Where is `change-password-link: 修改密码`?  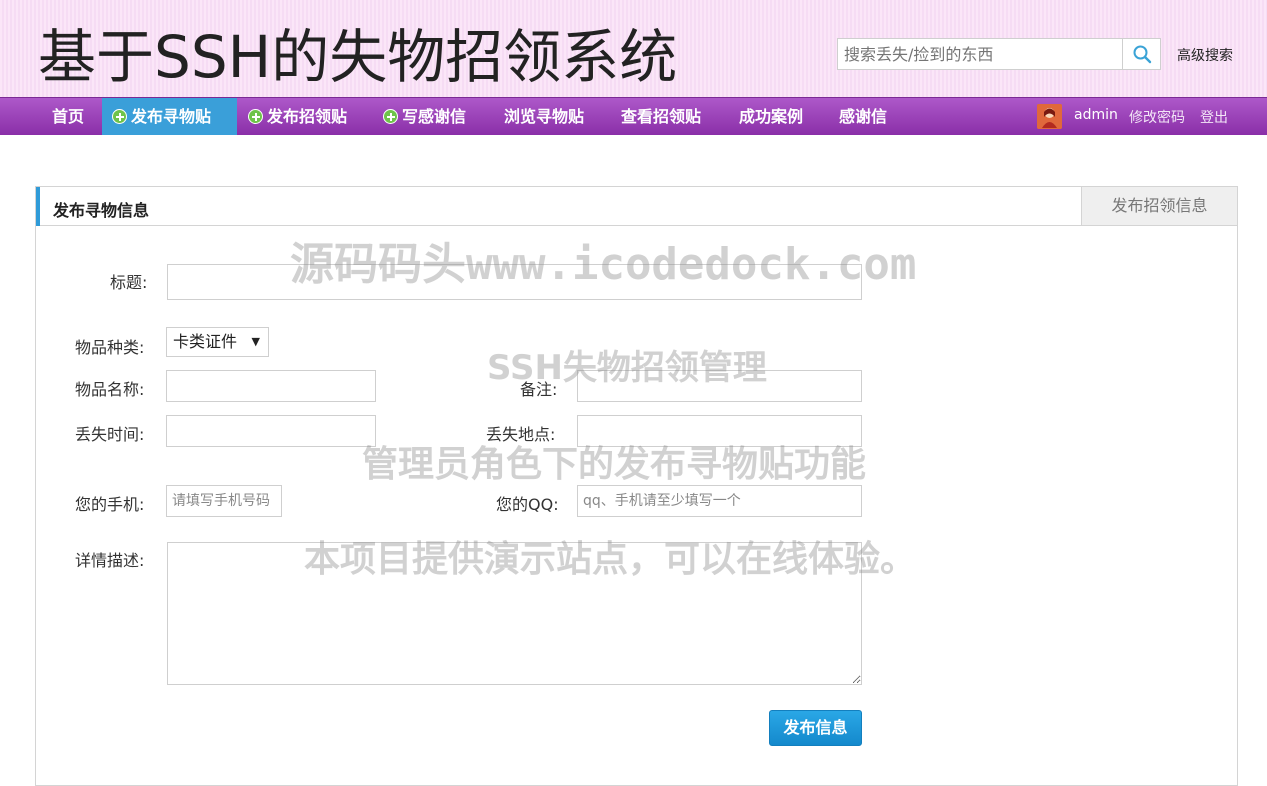 change-password-link: 修改密码 is located at coordinates (1157, 117).